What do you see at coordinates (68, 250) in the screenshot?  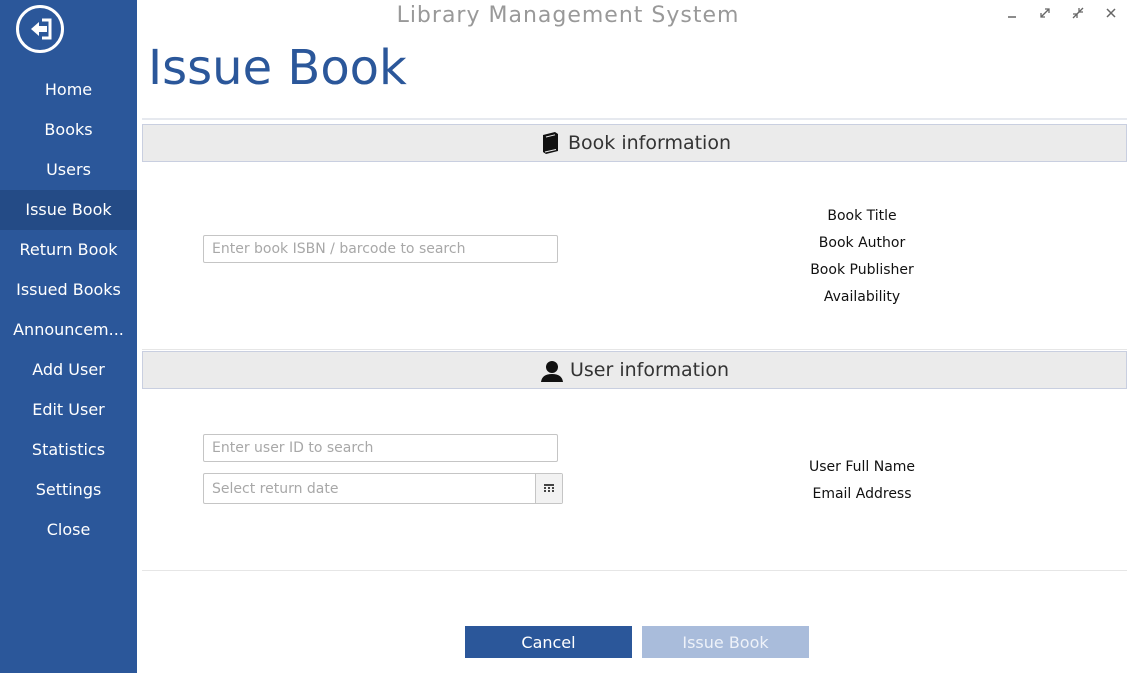 I see `sidebar-item-return-book: Return Book` at bounding box center [68, 250].